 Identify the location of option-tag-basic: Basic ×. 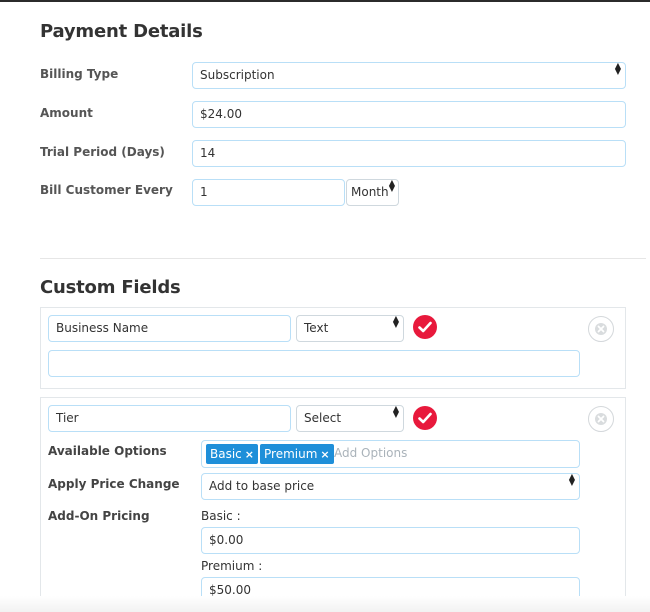
(232, 454).